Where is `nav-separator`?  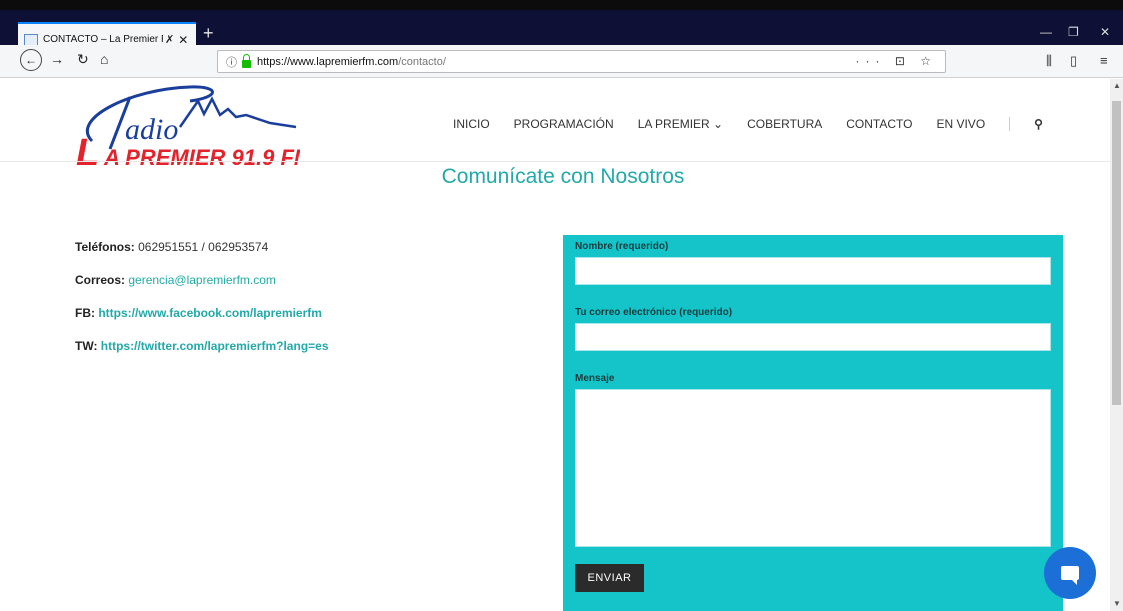
nav-separator is located at coordinates (1010, 124).